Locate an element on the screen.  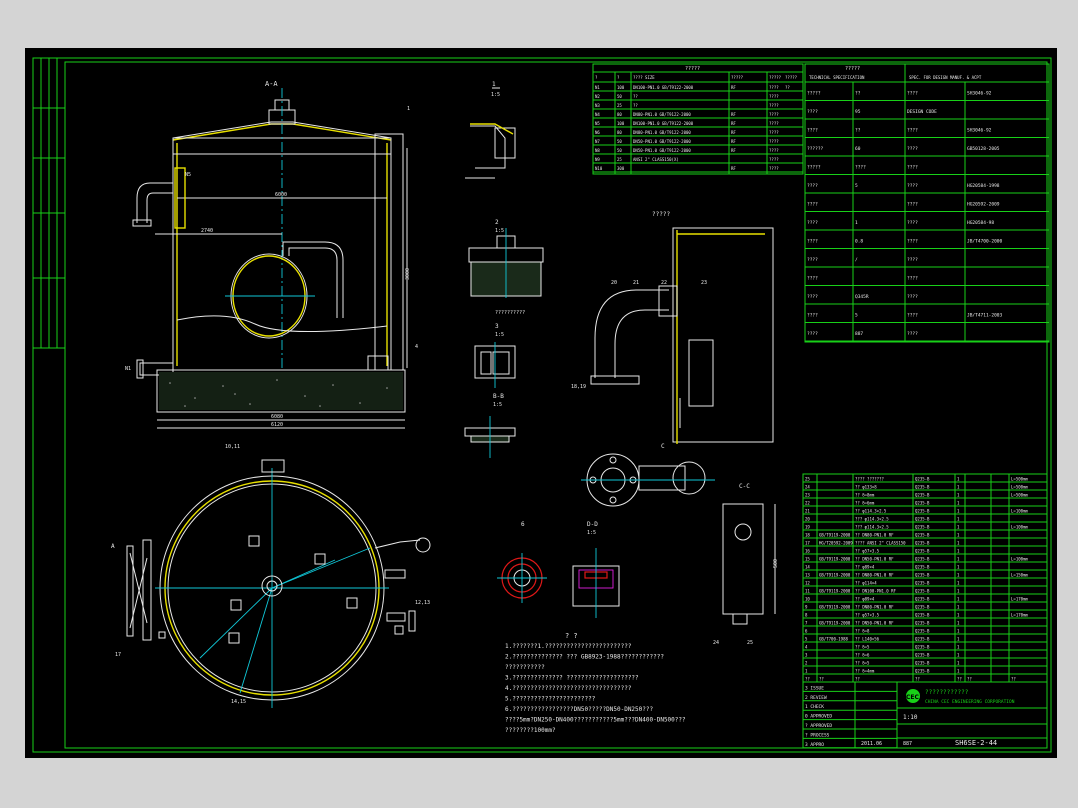
foundation-concrete is located at coordinates (281, 391).